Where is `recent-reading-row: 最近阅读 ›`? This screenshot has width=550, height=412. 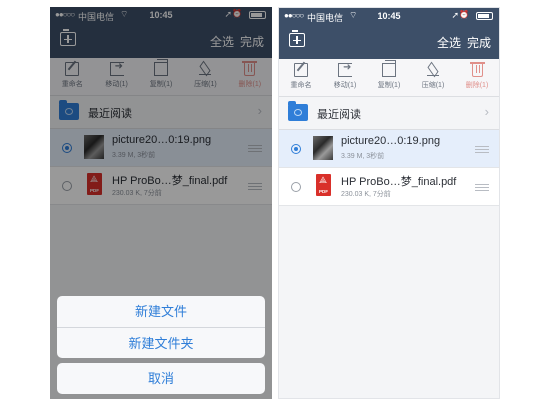
recent-reading-row: 最近阅读 › is located at coordinates (389, 113).